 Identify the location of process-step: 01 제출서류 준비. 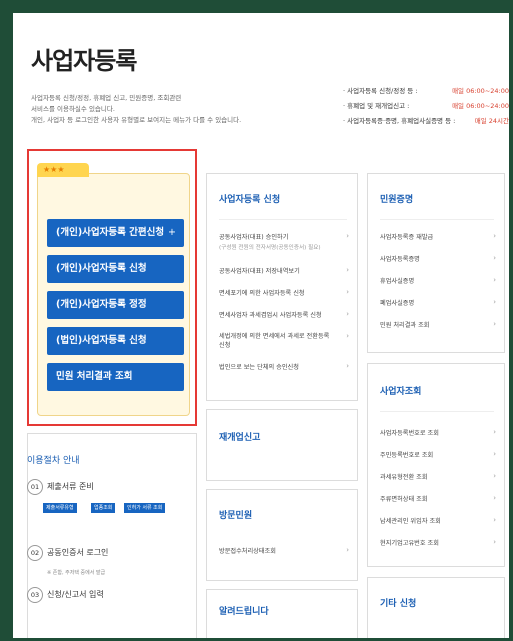
(60, 487).